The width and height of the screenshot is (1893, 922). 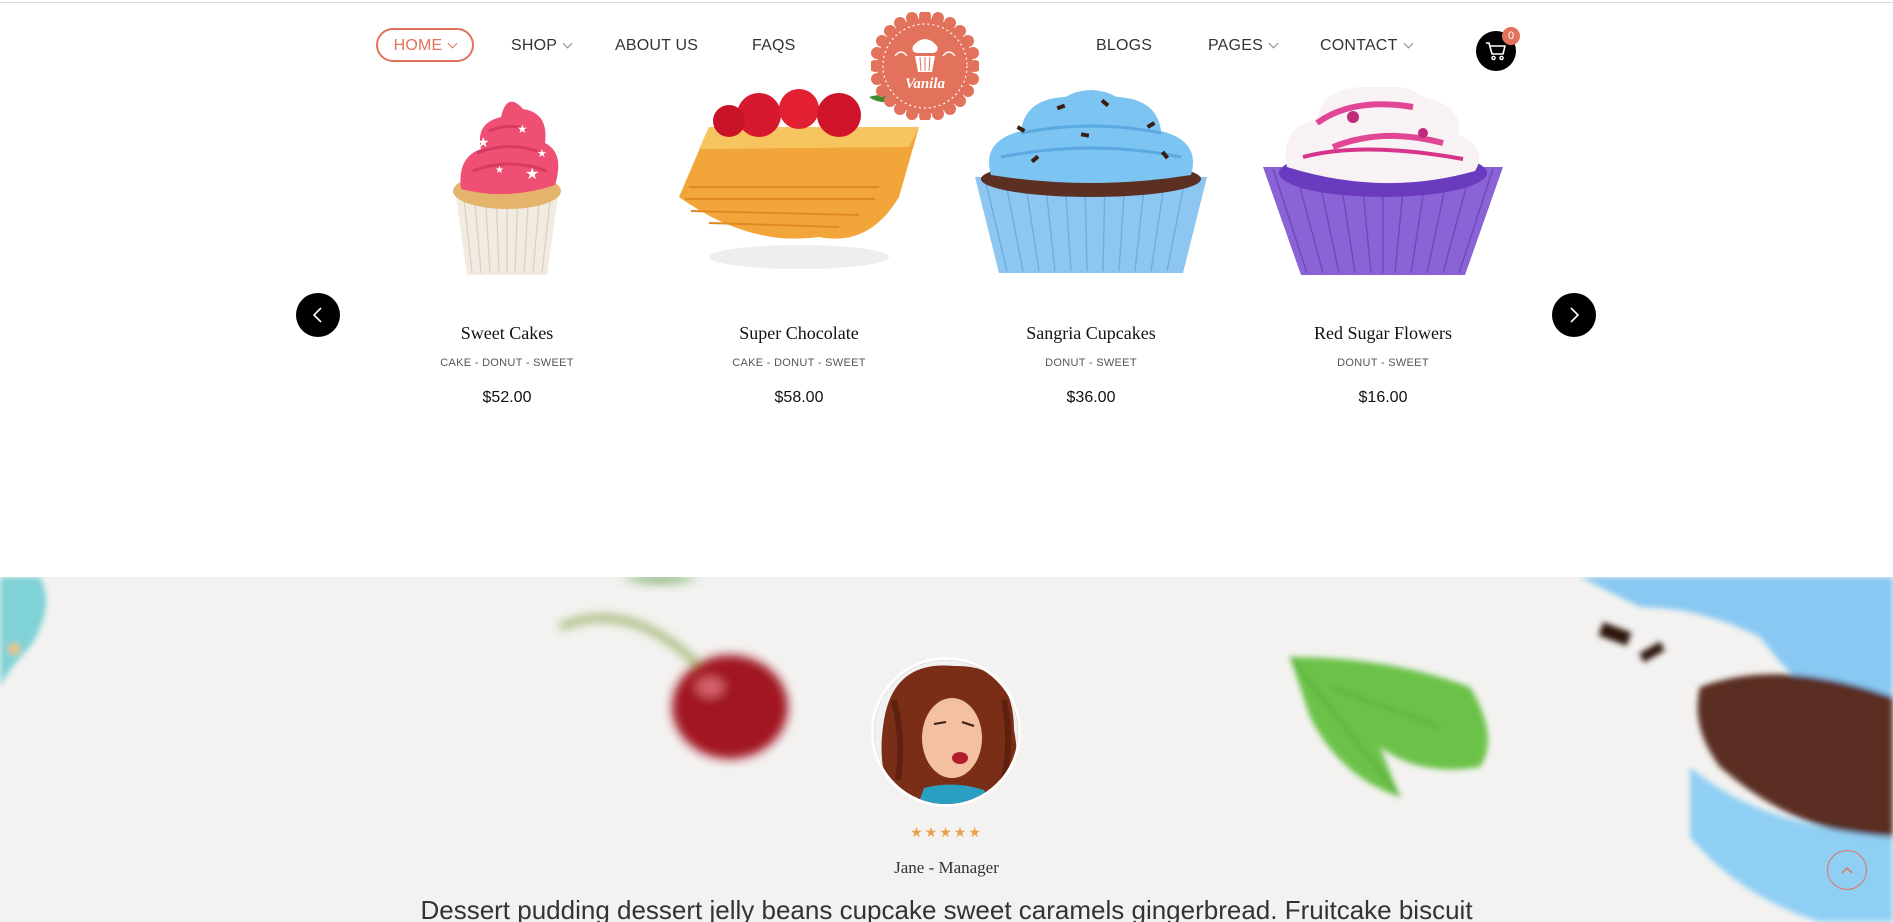 I want to click on logo-text: Vanila, so click(x=925, y=84).